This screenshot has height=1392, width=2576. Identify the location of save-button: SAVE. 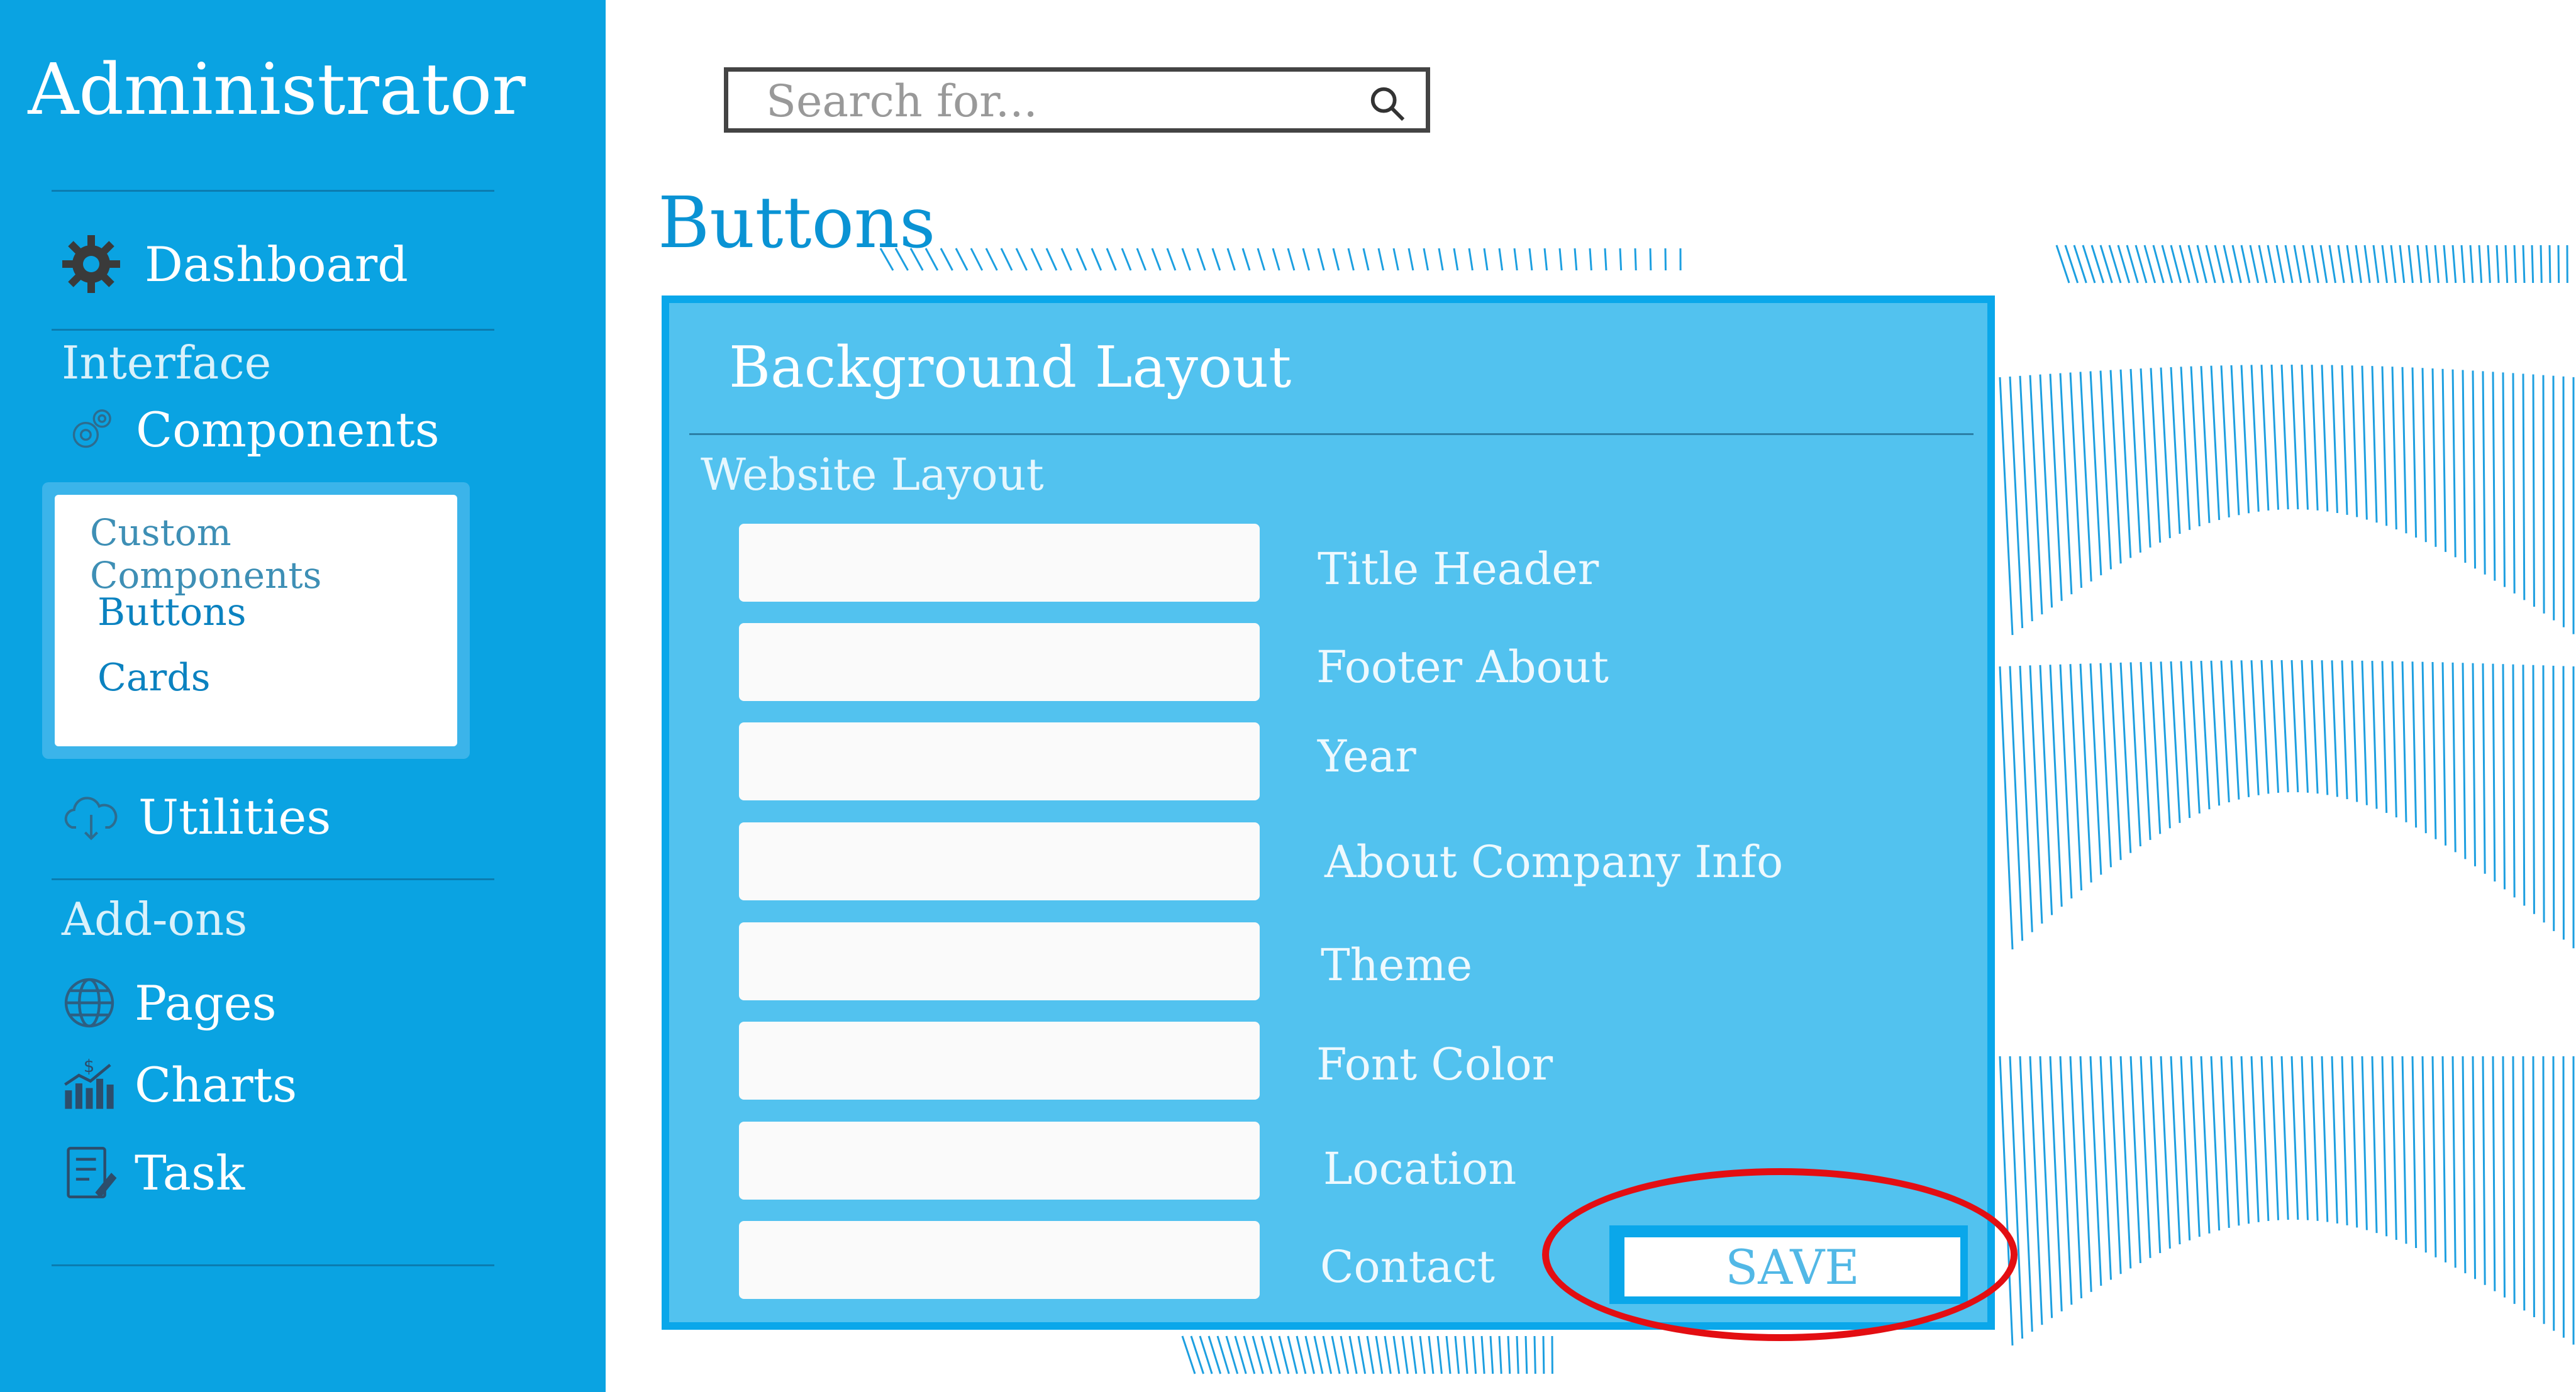
(1792, 1266).